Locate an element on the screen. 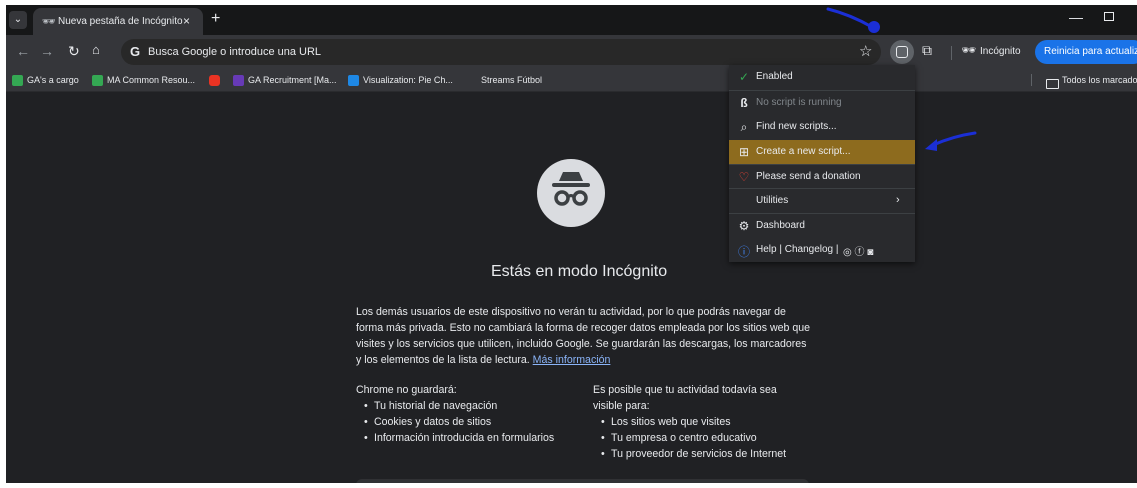 The height and width of the screenshot is (488, 1137). list-item: Cookies y datos de sitios is located at coordinates (470, 422).